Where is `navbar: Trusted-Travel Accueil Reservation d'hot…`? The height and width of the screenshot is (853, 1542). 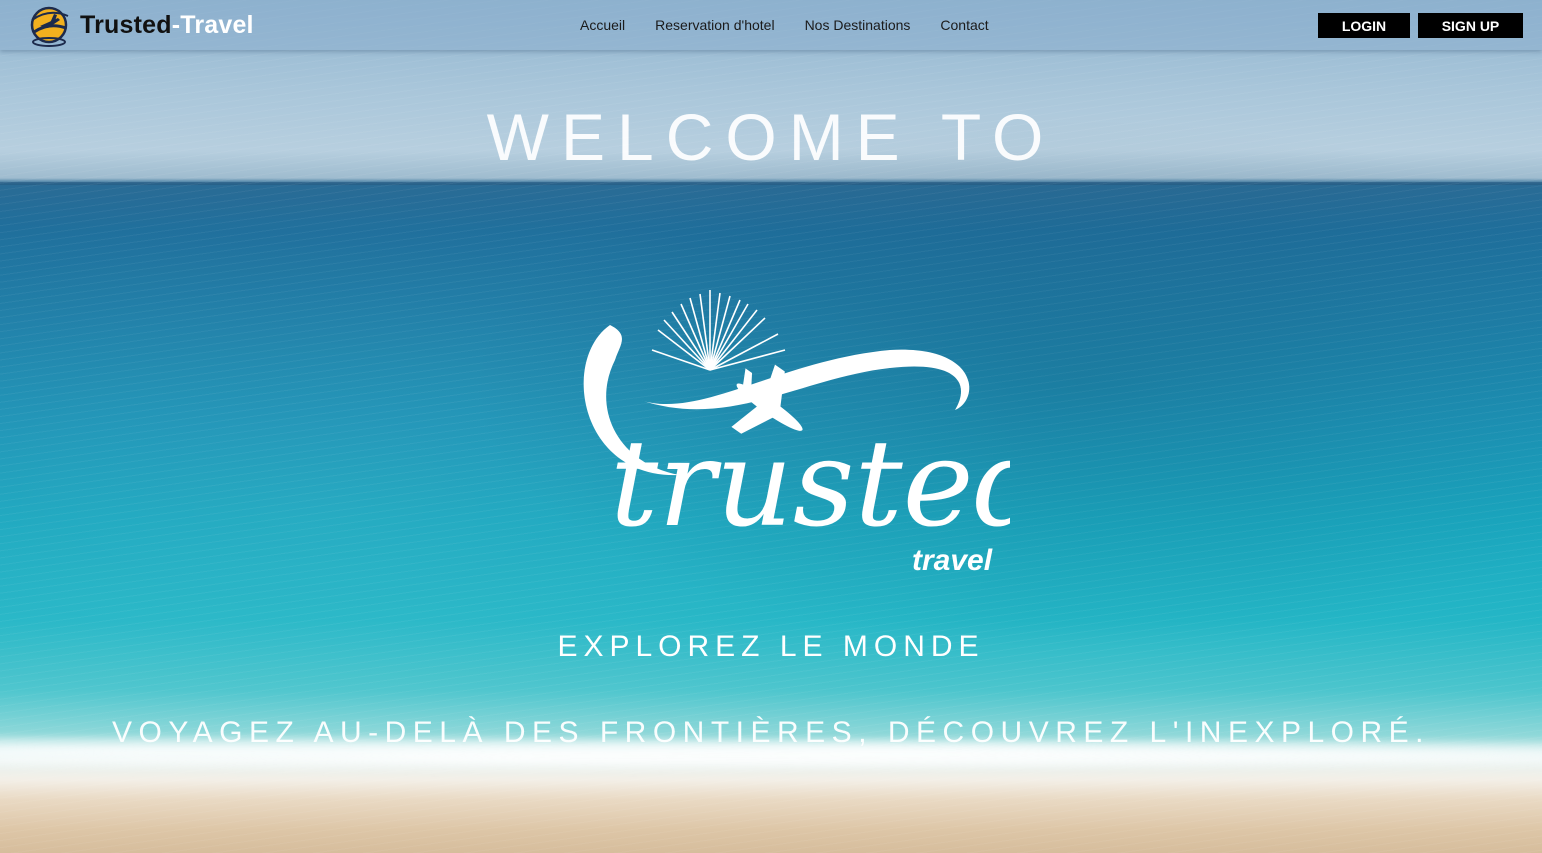 navbar: Trusted-Travel Accueil Reservation d'hot… is located at coordinates (771, 25).